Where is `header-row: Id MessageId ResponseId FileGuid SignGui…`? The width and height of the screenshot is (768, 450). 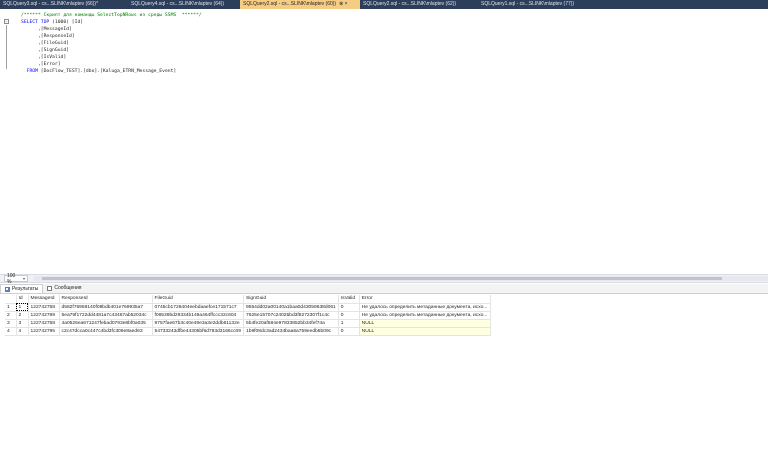 header-row: Id MessageId ResponseId FileGuid SignGui… is located at coordinates (248, 299).